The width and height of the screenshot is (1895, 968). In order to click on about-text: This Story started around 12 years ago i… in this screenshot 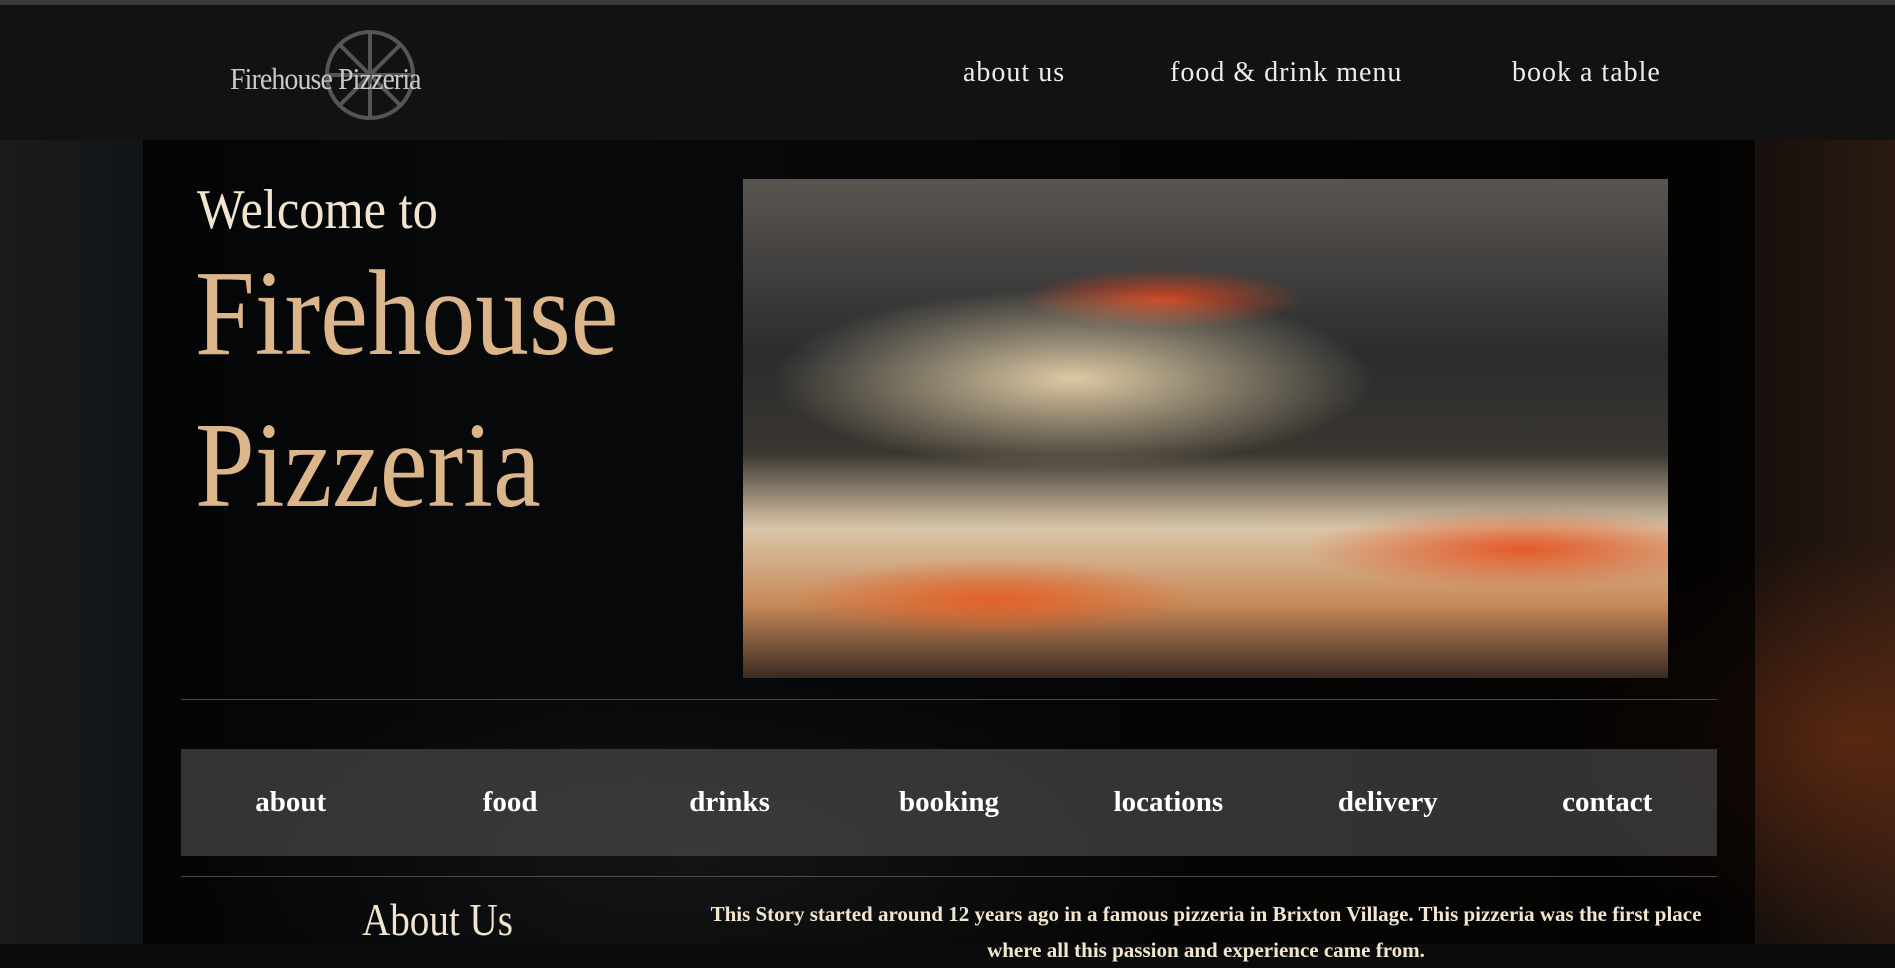, I will do `click(1206, 932)`.